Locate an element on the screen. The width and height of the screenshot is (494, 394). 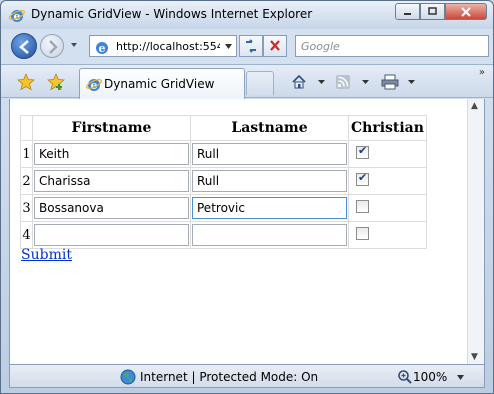
minimize-button is located at coordinates (407, 11).